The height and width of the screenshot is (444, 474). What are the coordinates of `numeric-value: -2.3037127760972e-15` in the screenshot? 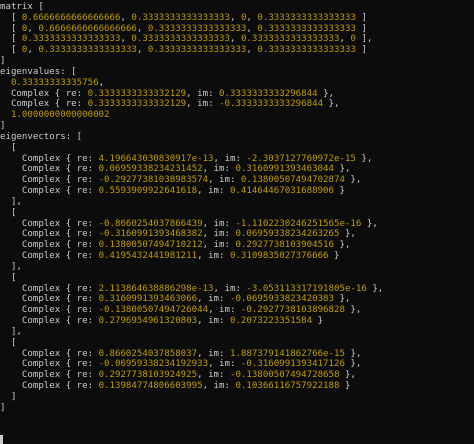 It's located at (301, 158).